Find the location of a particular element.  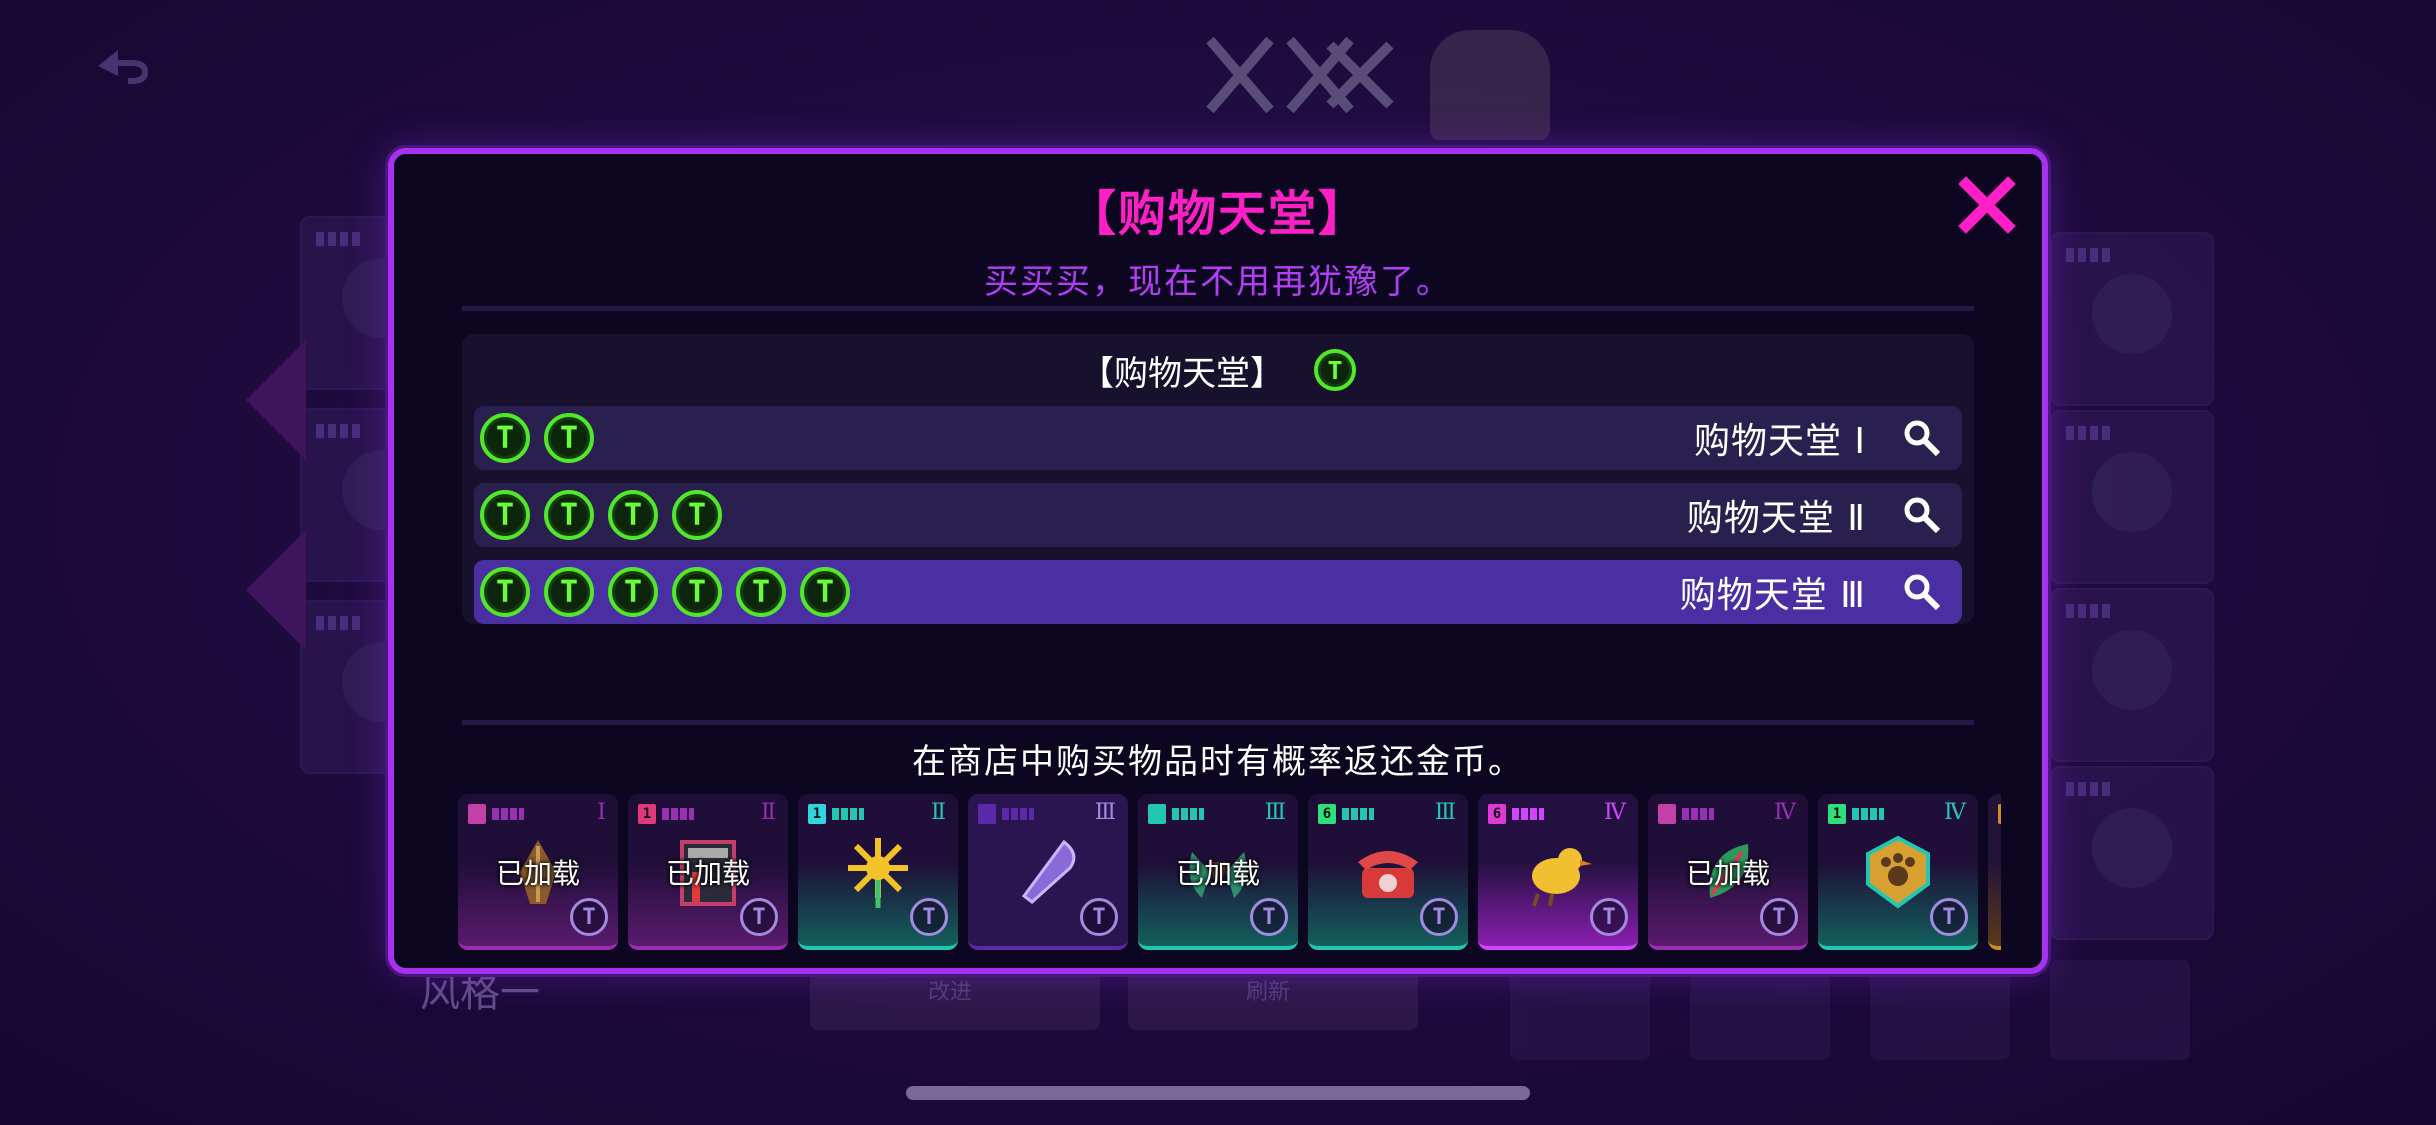

tier-coins: TTTTTT is located at coordinates (662, 592).